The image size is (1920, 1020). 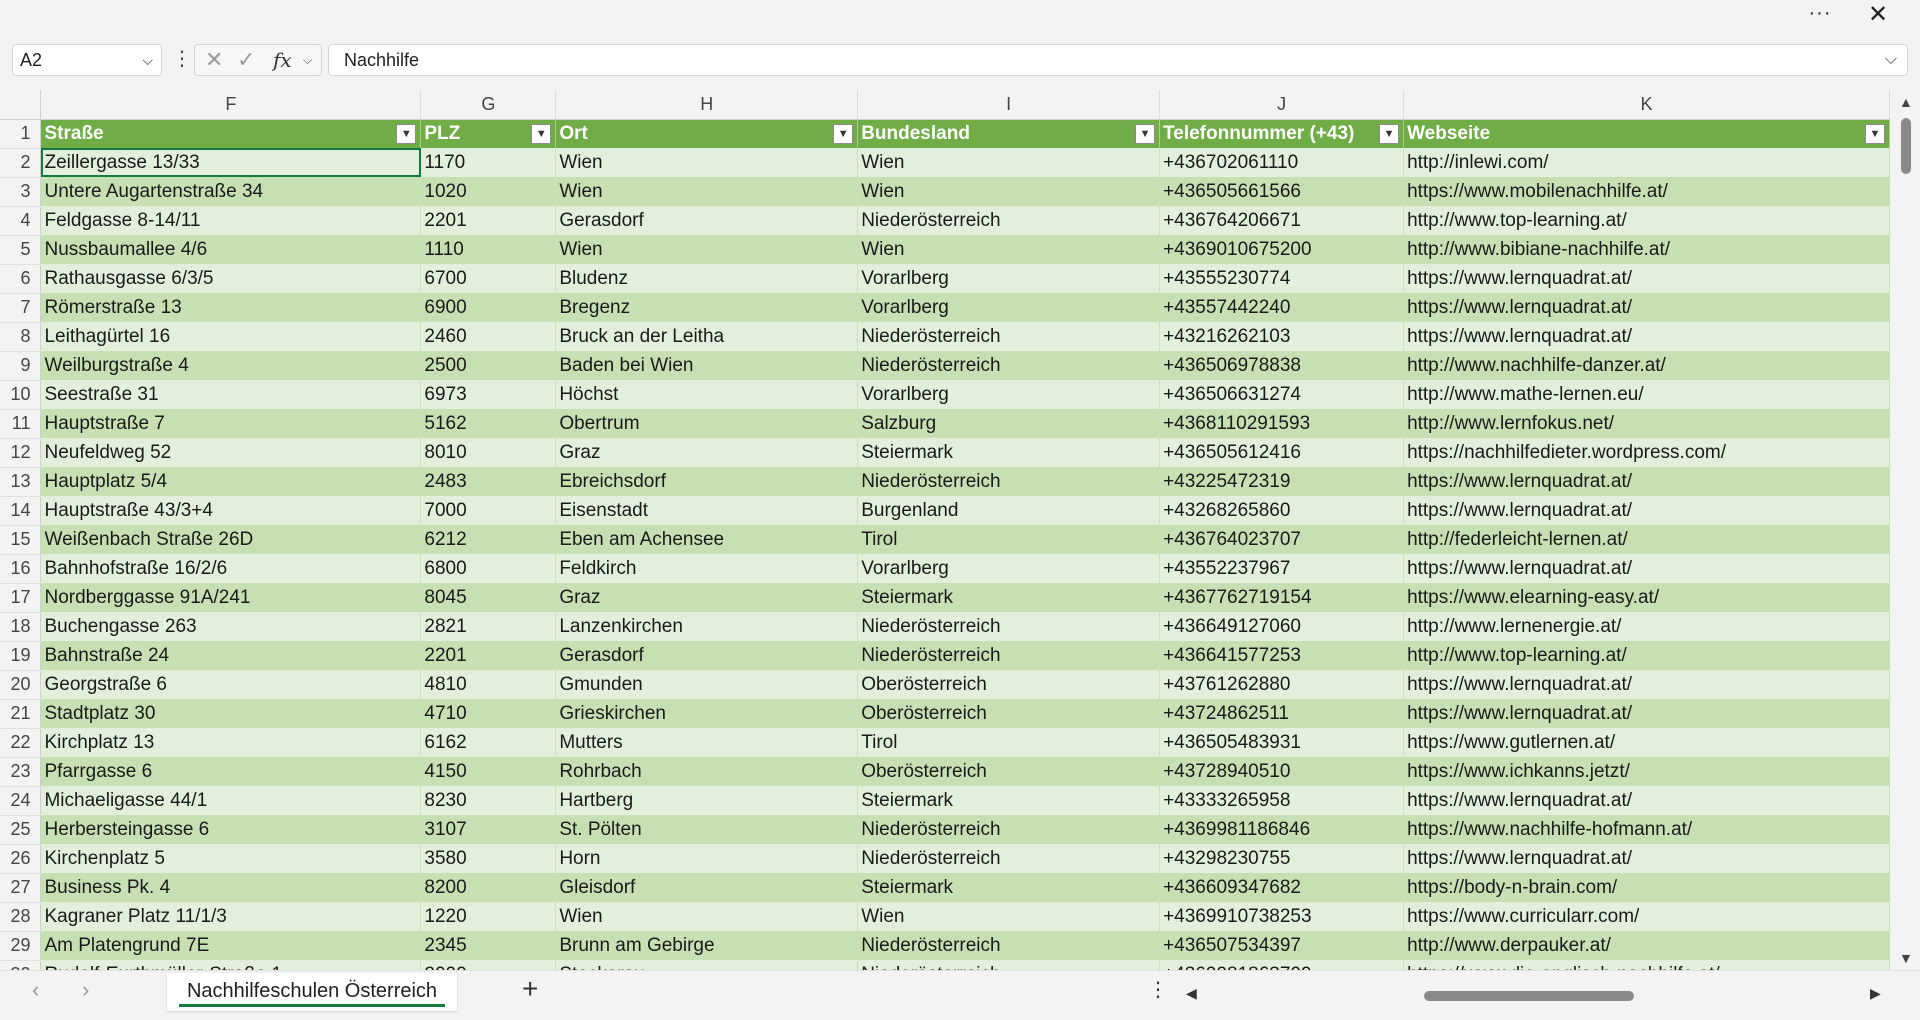 I want to click on cell-plz: 6973, so click(x=488, y=394).